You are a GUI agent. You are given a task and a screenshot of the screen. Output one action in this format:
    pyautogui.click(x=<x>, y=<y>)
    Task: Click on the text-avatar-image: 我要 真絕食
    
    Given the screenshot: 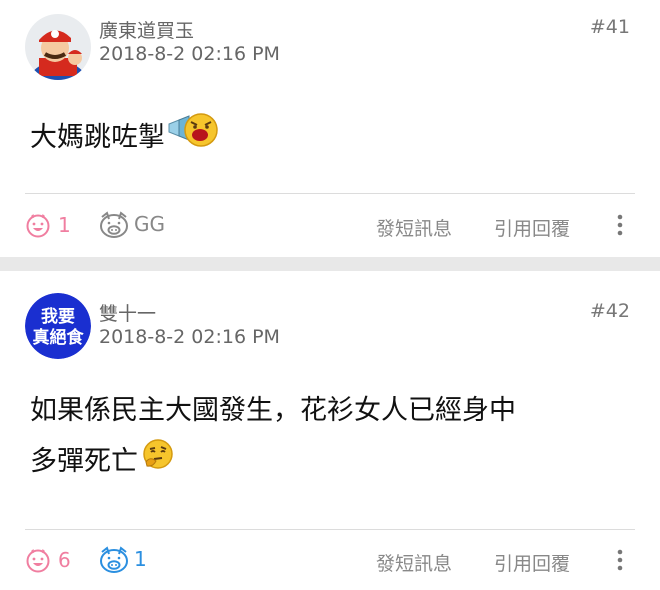 What is the action you would take?
    pyautogui.click(x=58, y=326)
    